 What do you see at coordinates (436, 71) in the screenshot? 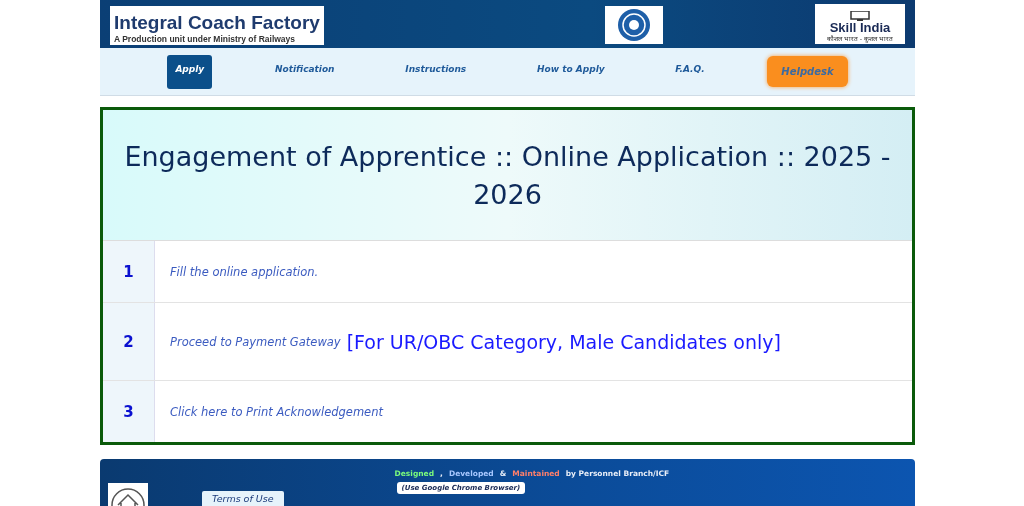
I see `nav-tab: Instructions` at bounding box center [436, 71].